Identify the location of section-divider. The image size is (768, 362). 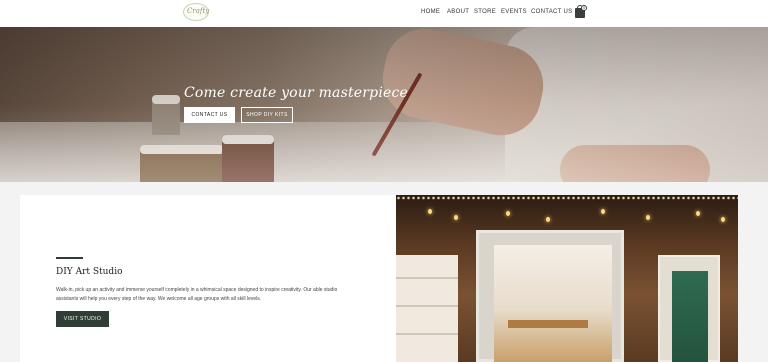
(69, 258).